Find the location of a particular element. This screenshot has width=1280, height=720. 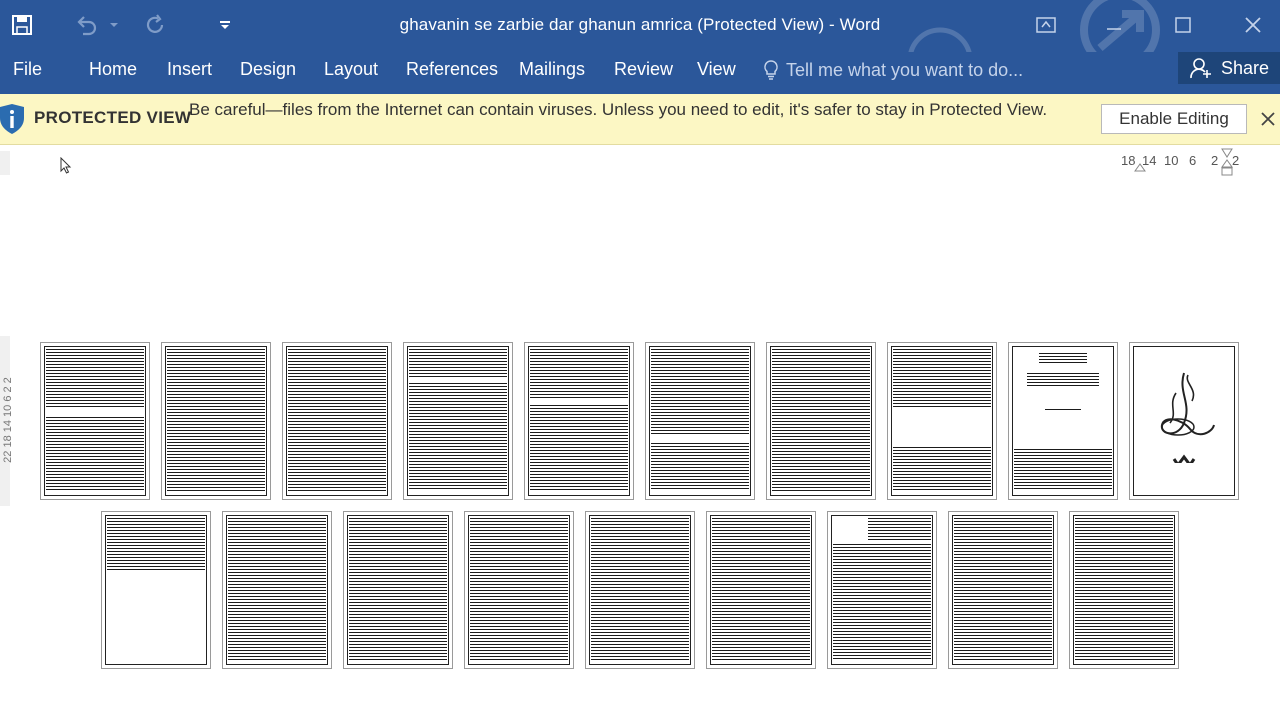

vertical-ruler-ticks: 22 18 14 10 6 2 2 is located at coordinates (8, 420).